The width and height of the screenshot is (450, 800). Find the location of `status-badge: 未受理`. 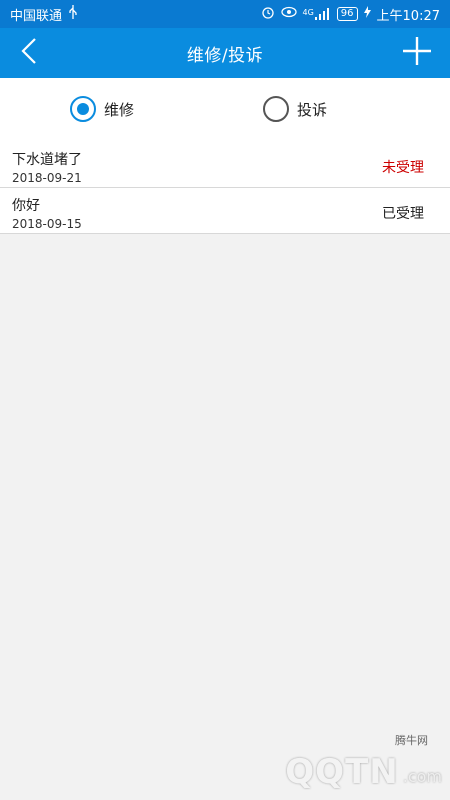

status-badge: 未受理 is located at coordinates (403, 168).